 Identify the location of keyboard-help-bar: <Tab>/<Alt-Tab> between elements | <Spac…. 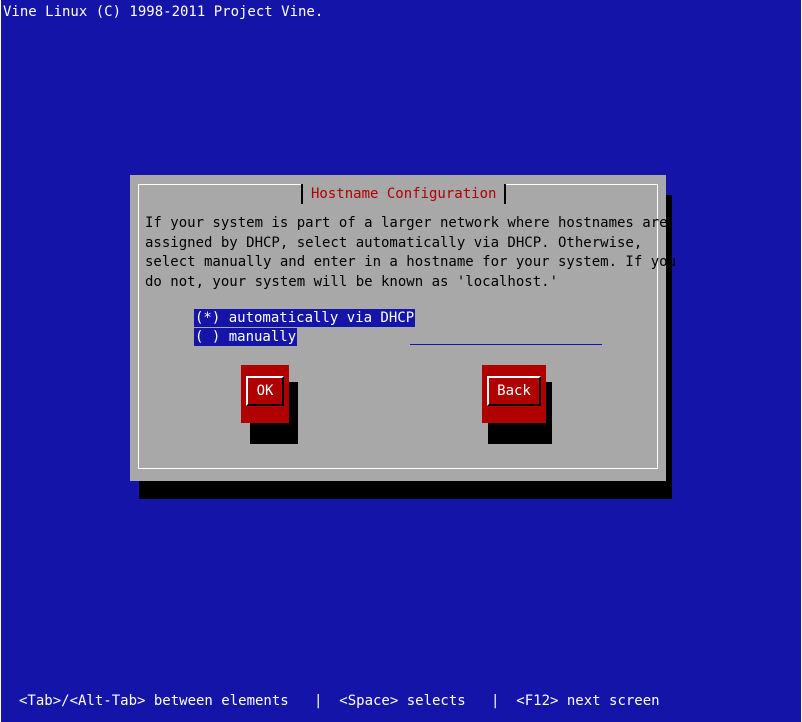
(339, 701).